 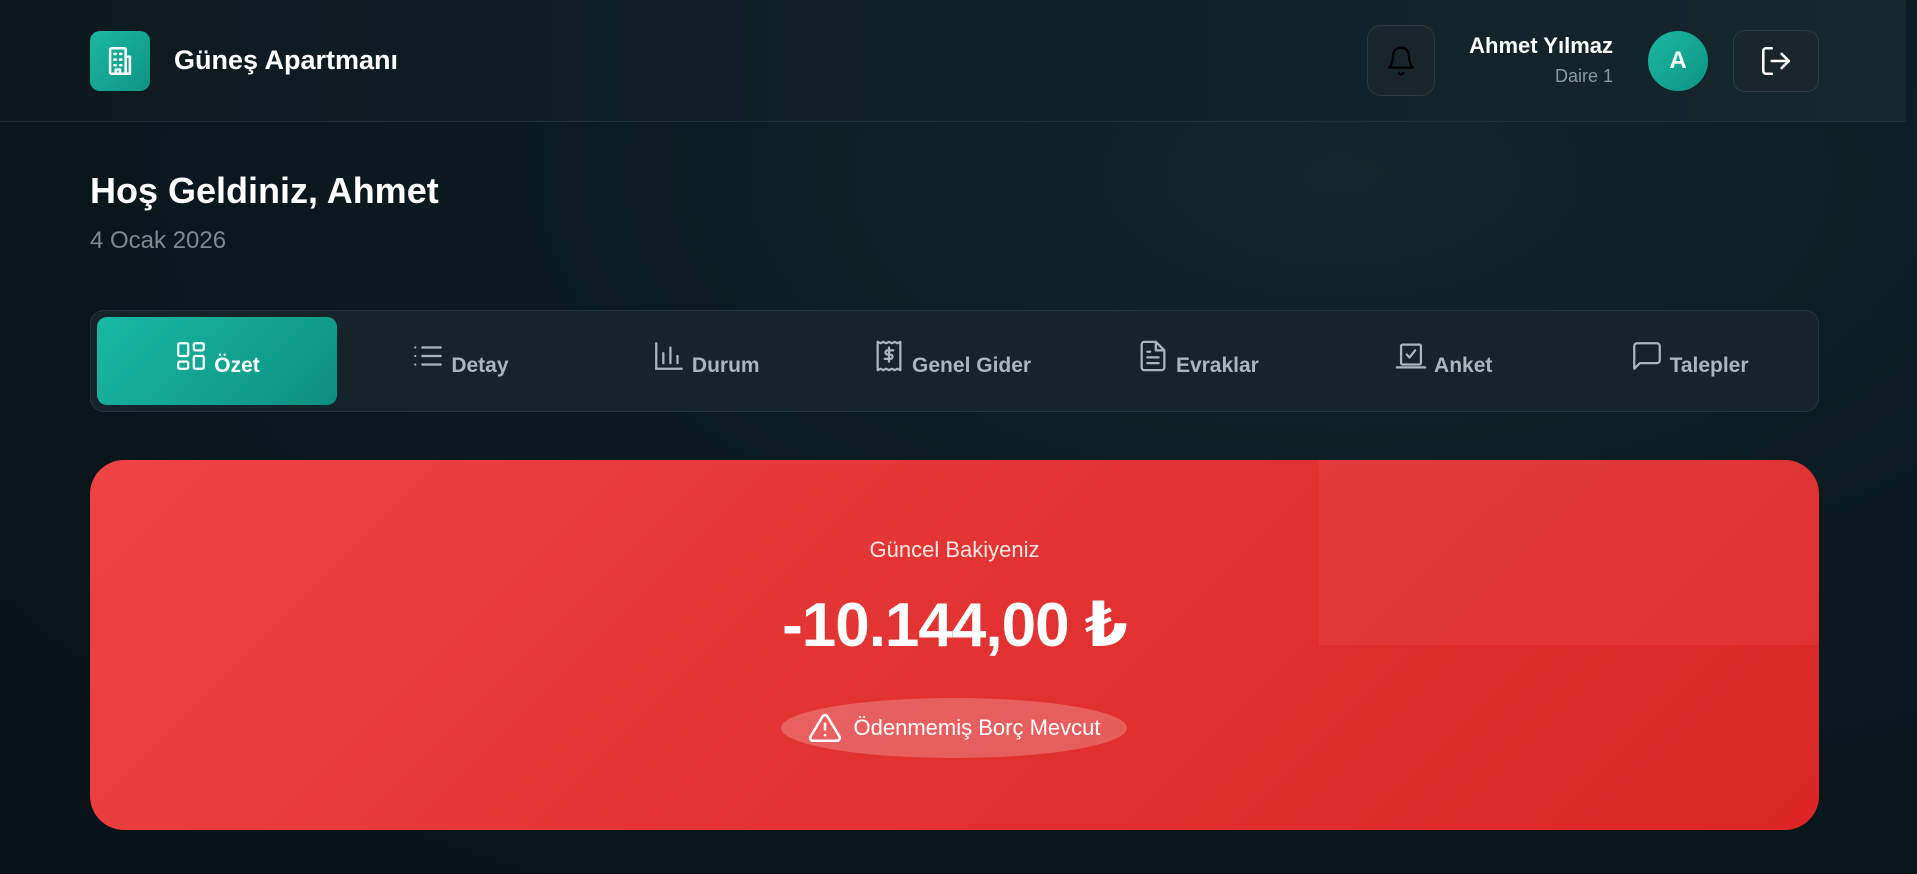 What do you see at coordinates (954, 549) in the screenshot?
I see `balance-label: Güncel Bakiyeniz` at bounding box center [954, 549].